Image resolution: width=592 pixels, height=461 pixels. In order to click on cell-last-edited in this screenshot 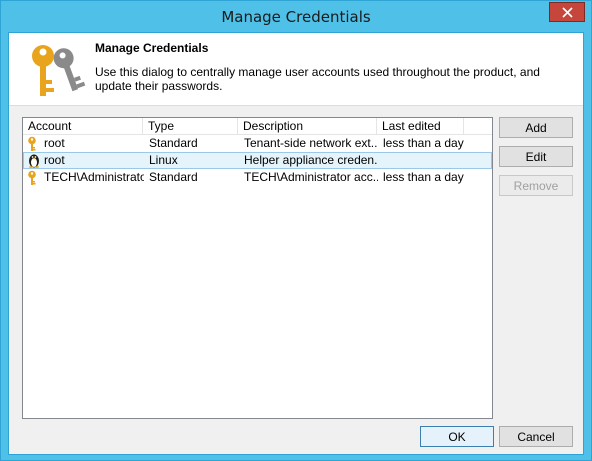, I will do `click(421, 160)`.